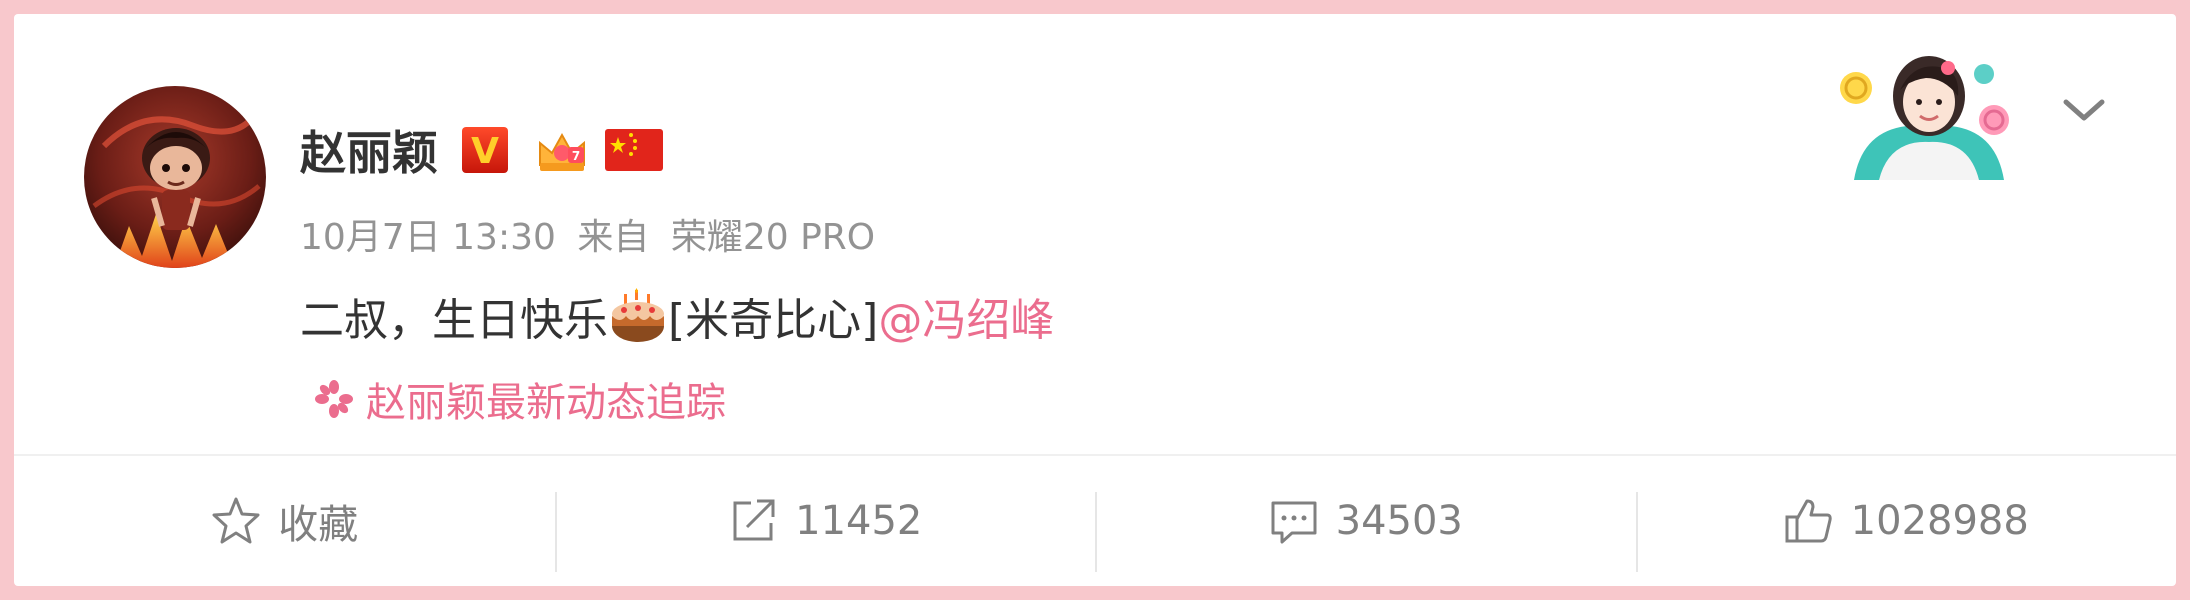 This screenshot has height=600, width=2190. Describe the element at coordinates (546, 403) in the screenshot. I see `tracker-label: 赵丽颖最新动态追踪` at that location.